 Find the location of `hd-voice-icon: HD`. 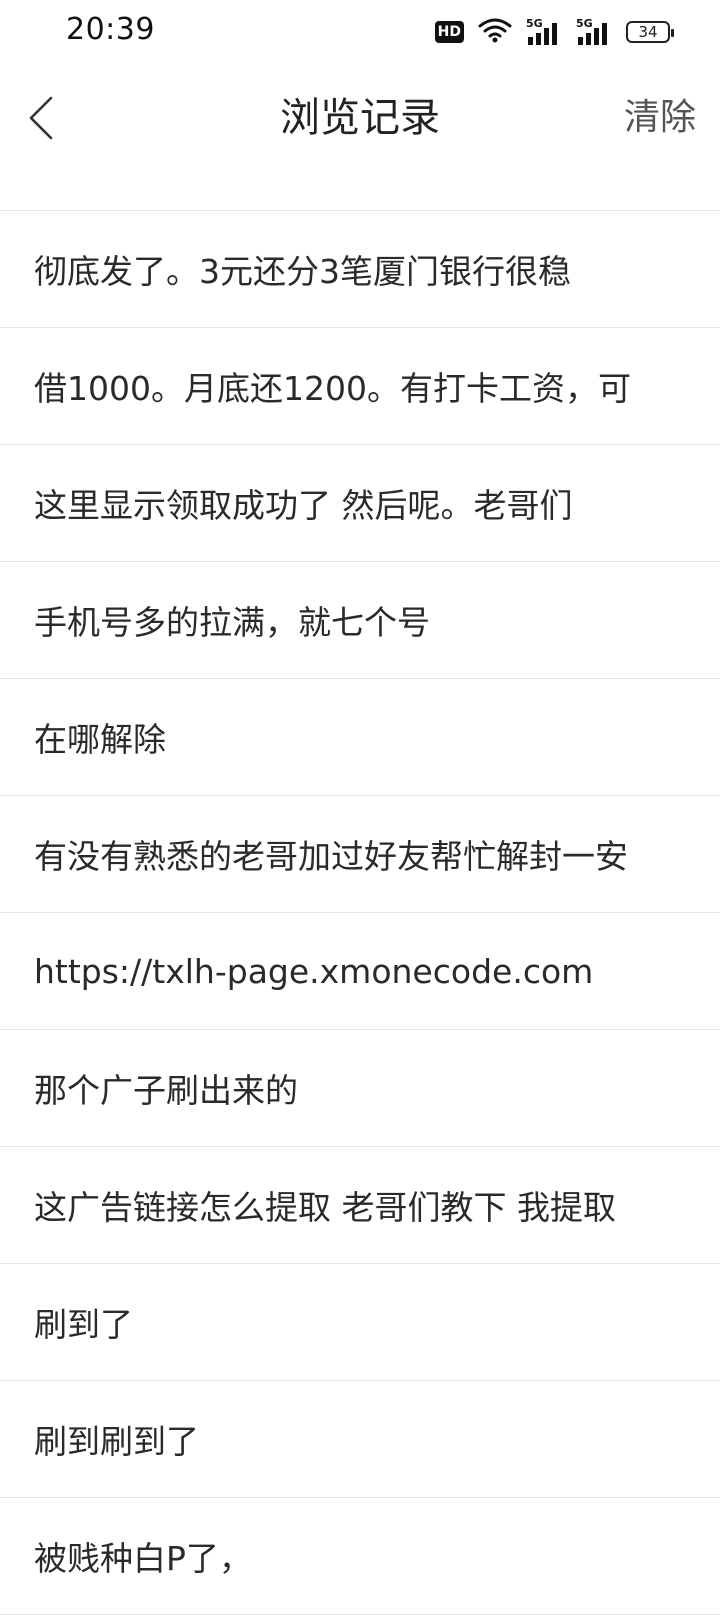

hd-voice-icon: HD is located at coordinates (449, 32).